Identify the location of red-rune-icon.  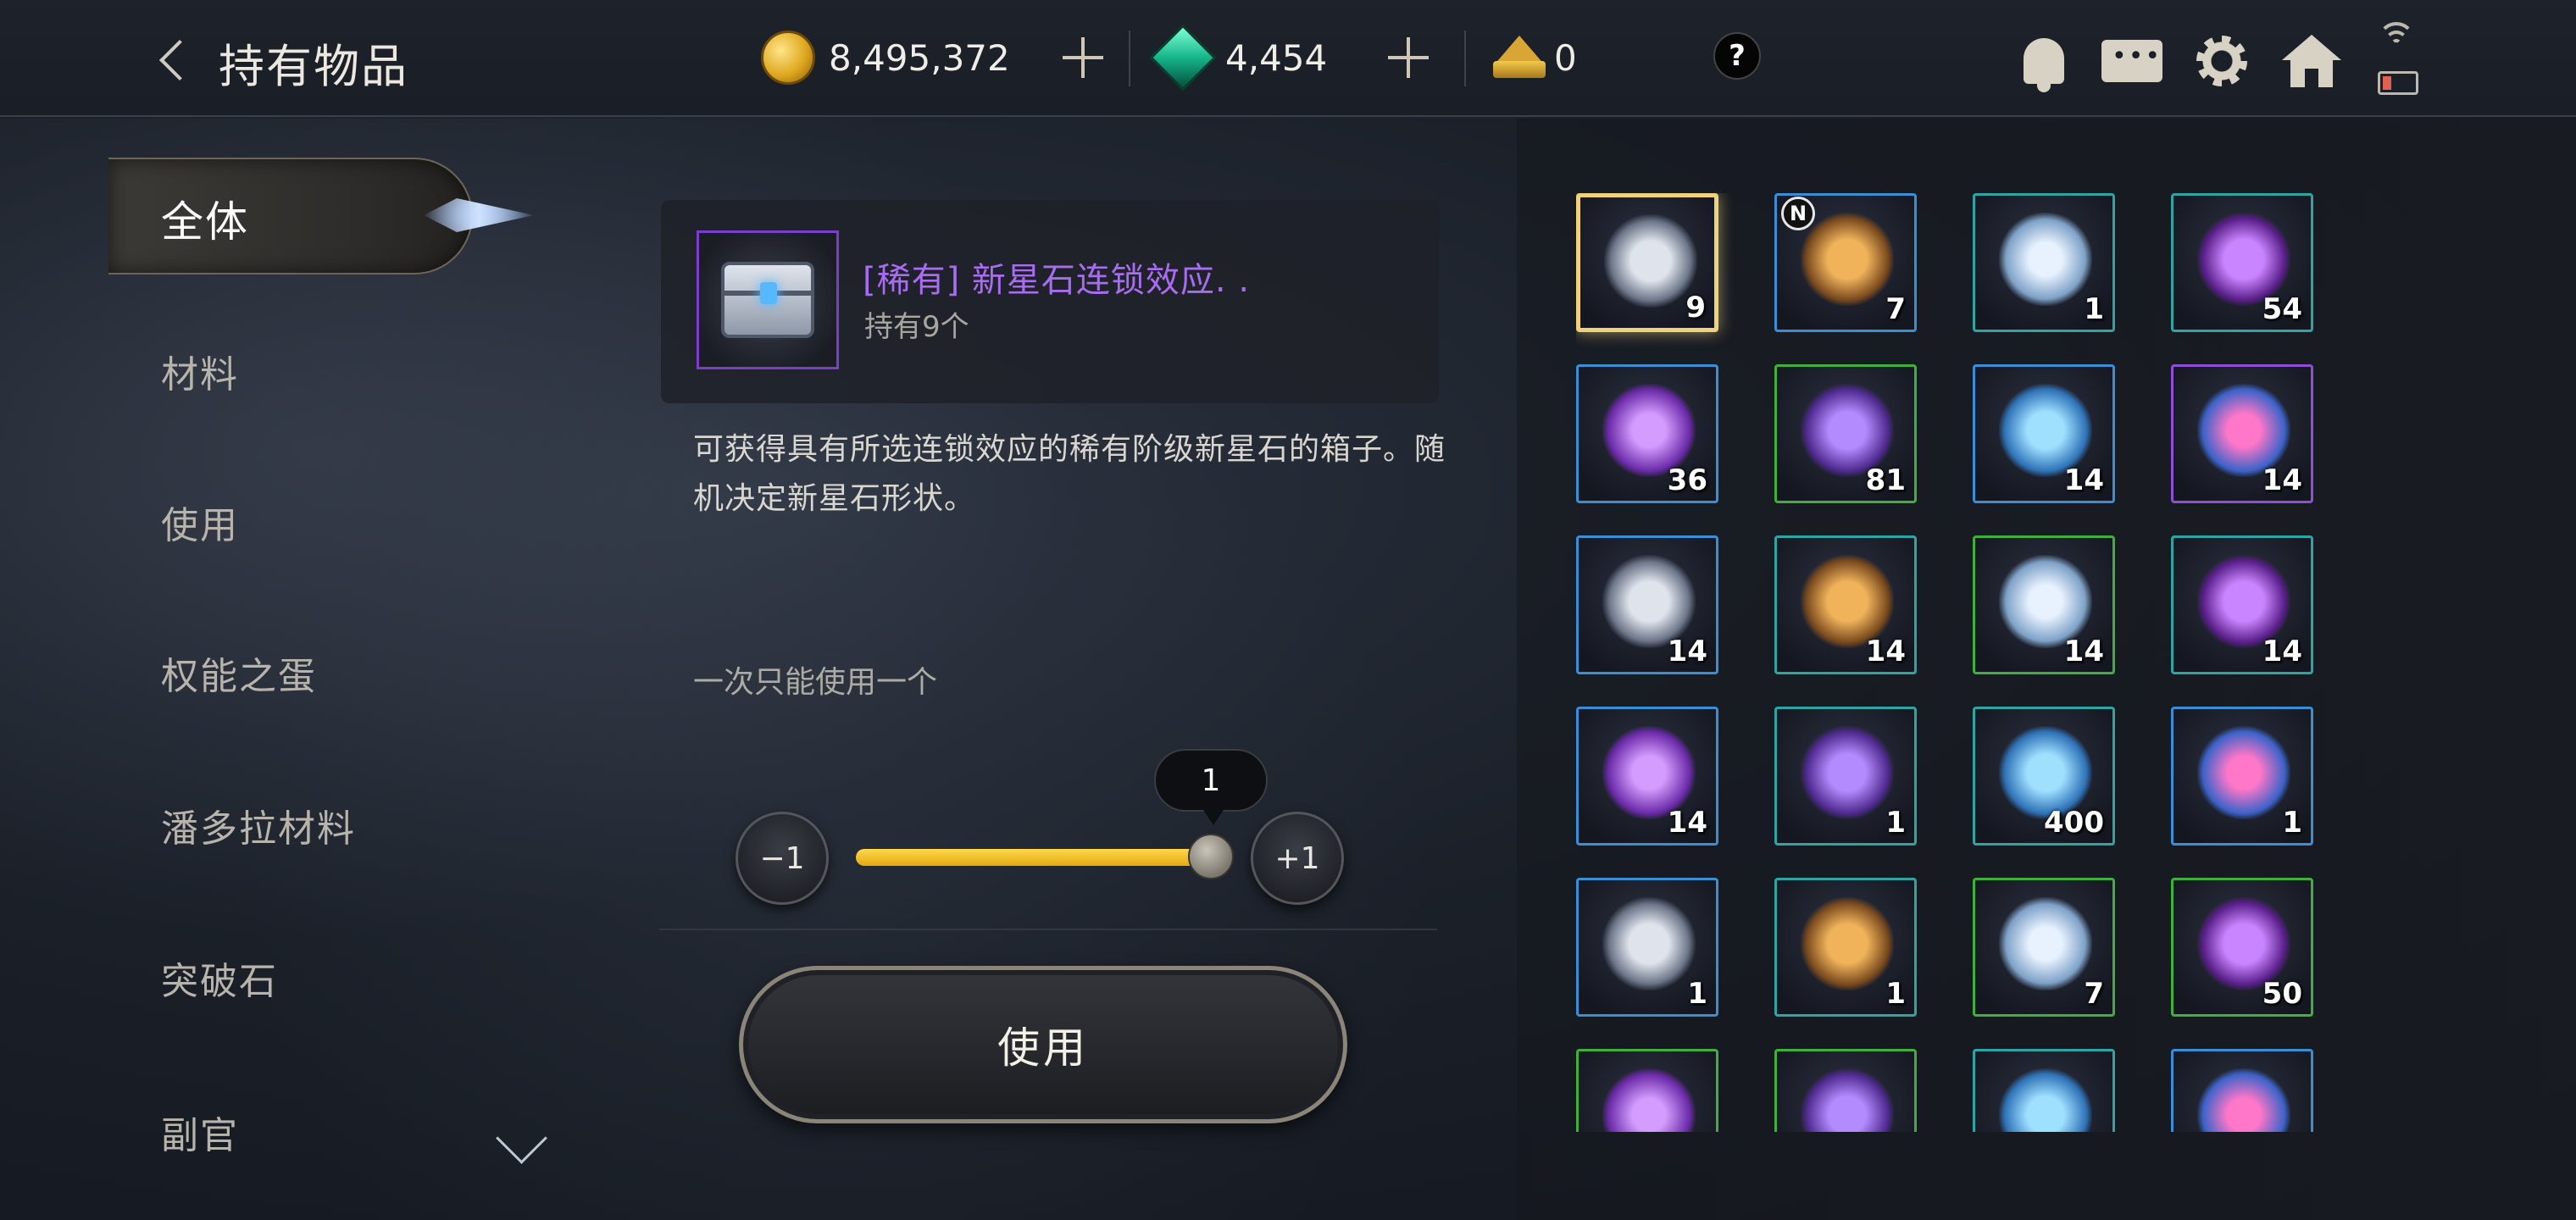
(1649, 1100).